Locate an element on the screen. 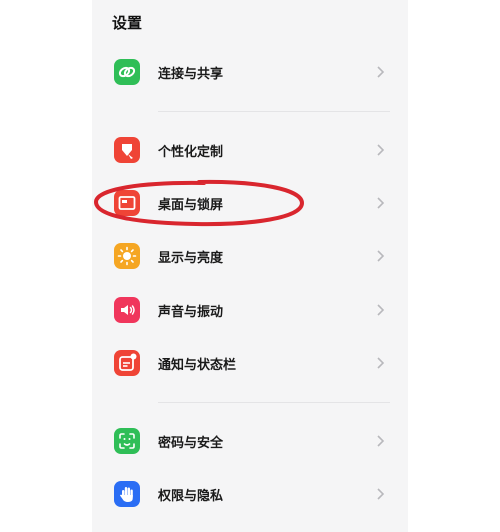 This screenshot has width=500, height=532. face-id-icon is located at coordinates (127, 441).